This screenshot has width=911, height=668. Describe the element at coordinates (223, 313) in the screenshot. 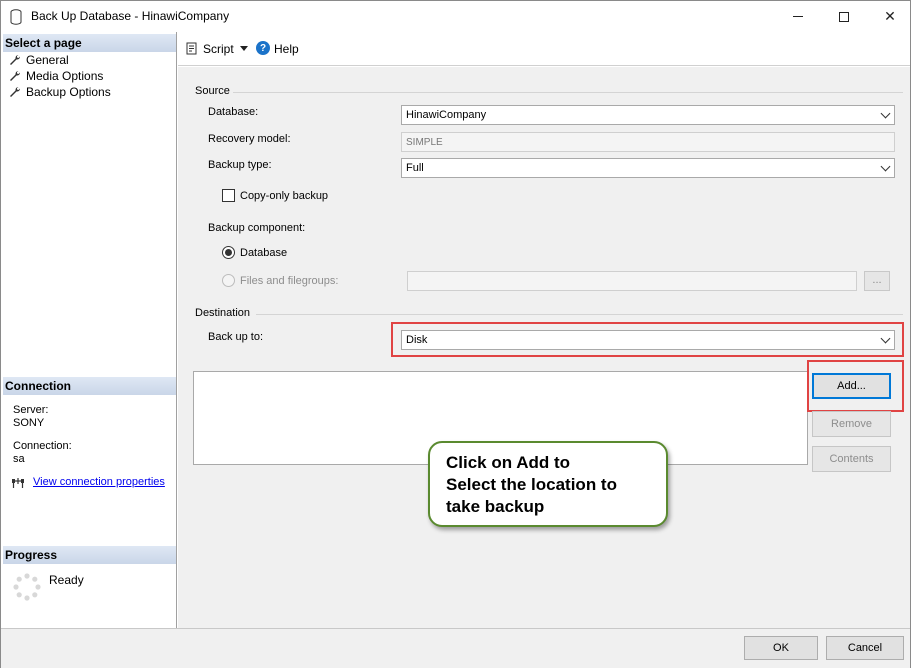

I see `destination-group-title: Destination` at that location.